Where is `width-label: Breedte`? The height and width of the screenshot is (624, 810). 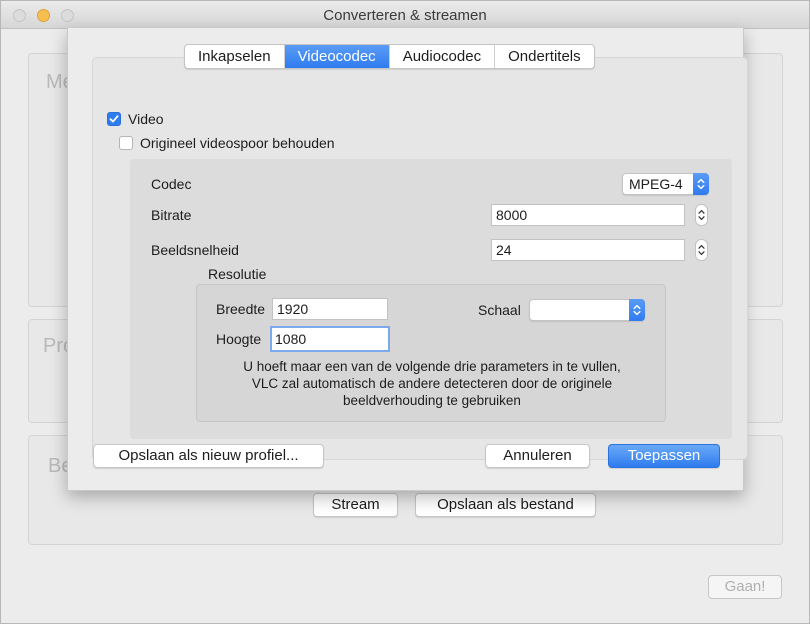
width-label: Breedte is located at coordinates (241, 309).